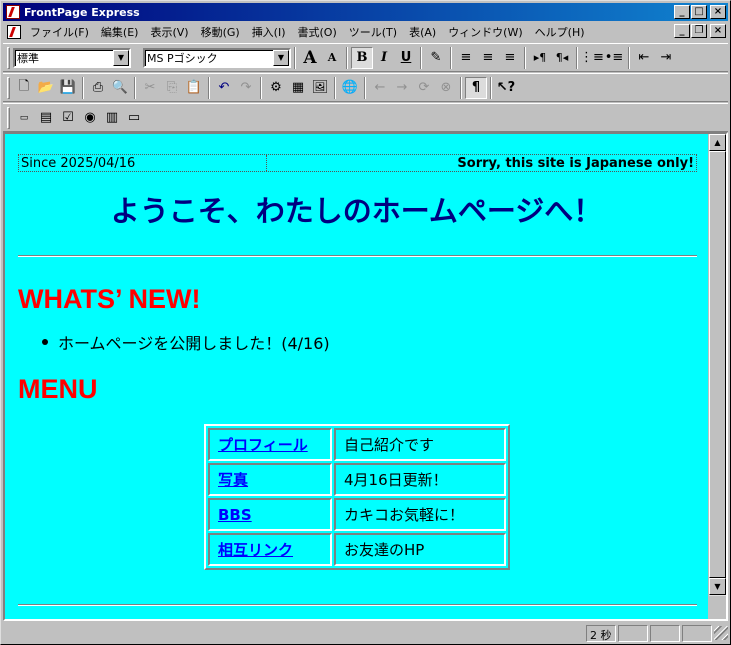 This screenshot has width=731, height=645. What do you see at coordinates (420, 444) in the screenshot?
I see `table-cell: 自己紹介です` at bounding box center [420, 444].